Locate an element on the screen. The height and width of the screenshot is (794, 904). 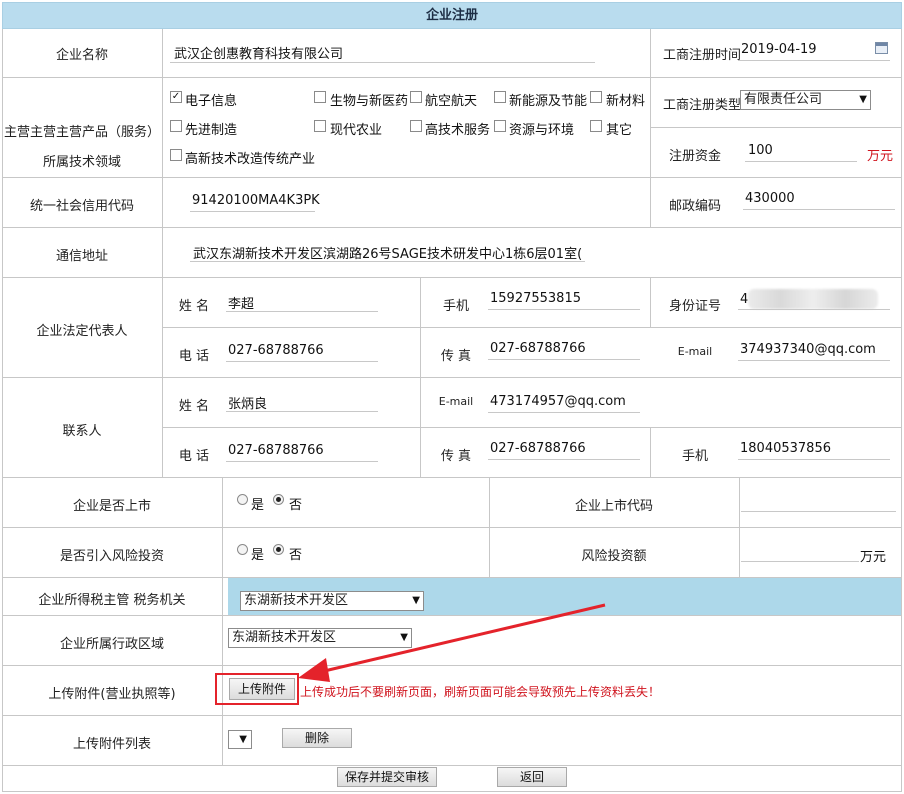
contact-mobile-input: 18040537856 is located at coordinates (785, 448).